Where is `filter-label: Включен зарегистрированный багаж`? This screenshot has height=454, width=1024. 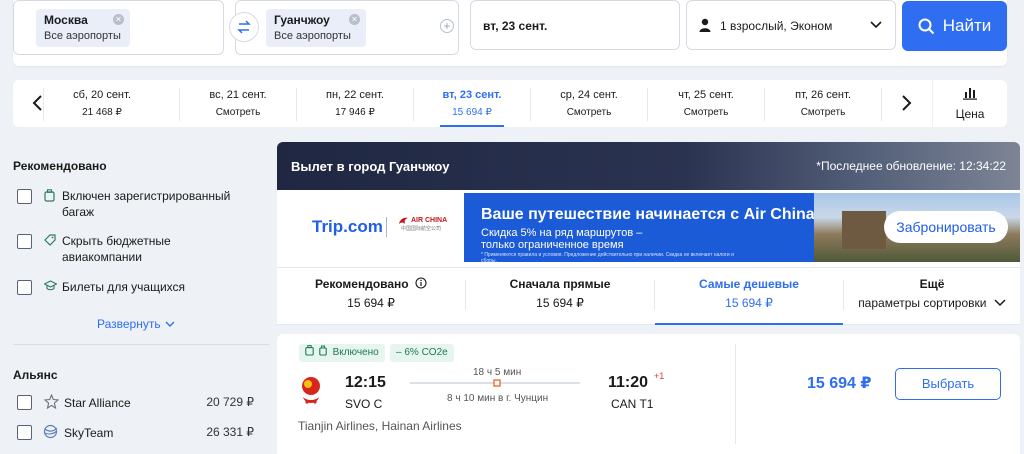 filter-label: Включен зарегистрированный багаж is located at coordinates (146, 204).